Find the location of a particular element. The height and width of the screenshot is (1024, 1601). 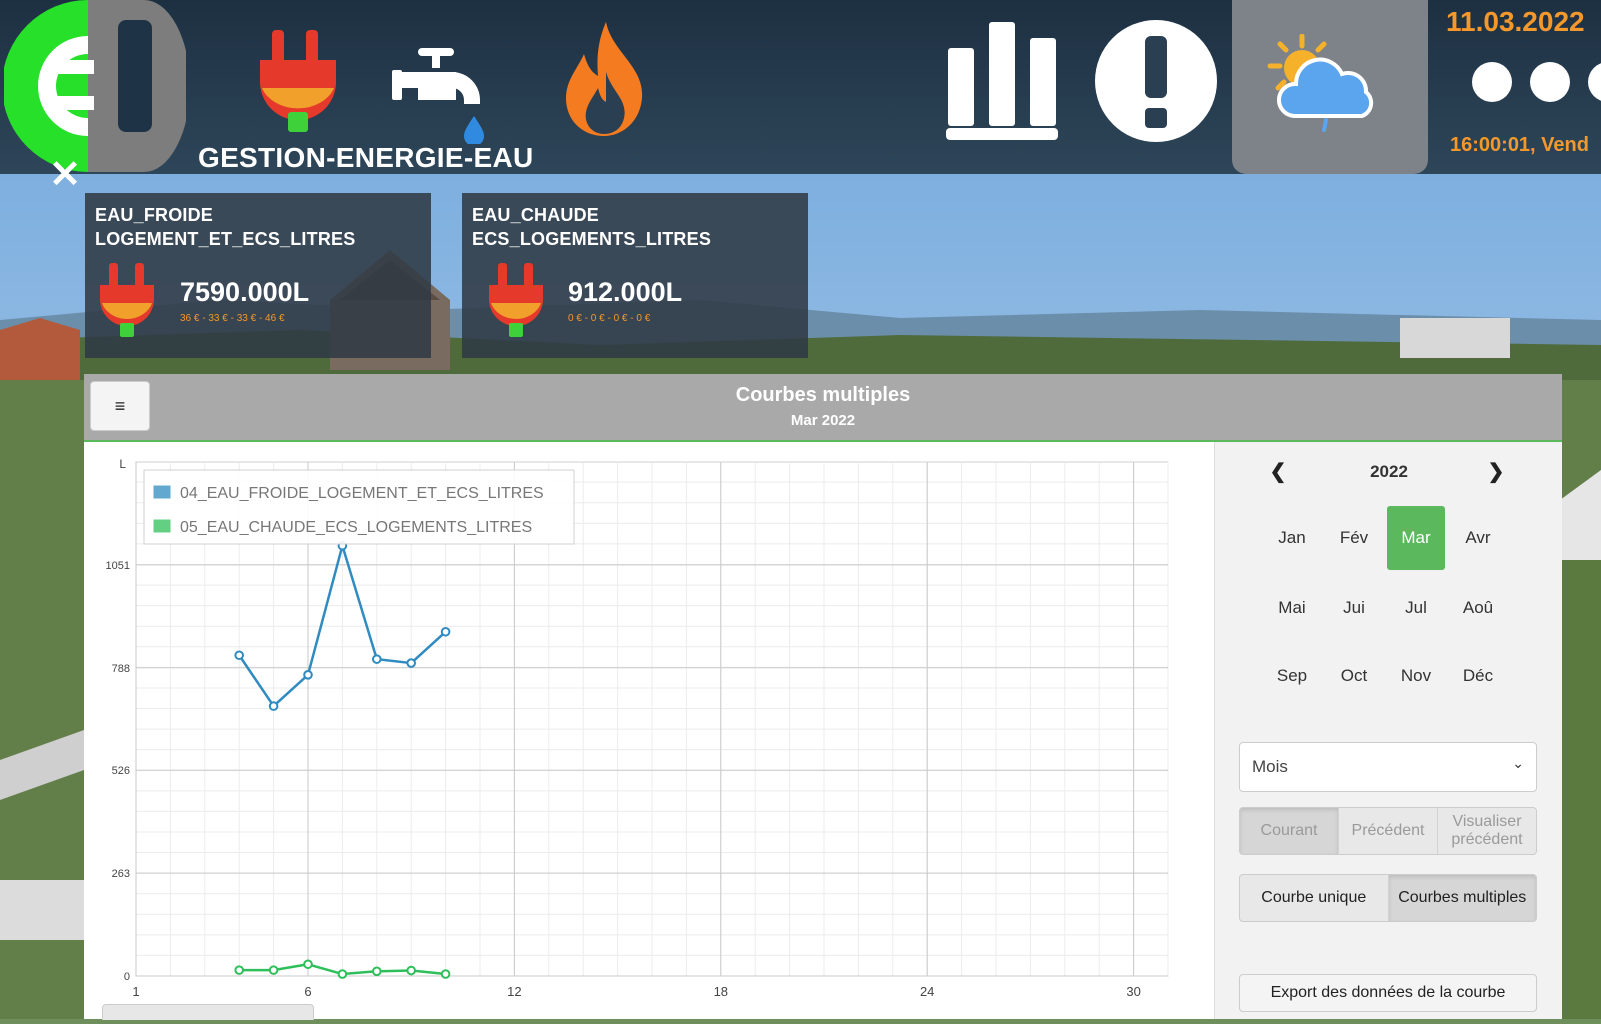

card-costs: 36 € - 33 € - 33 € - 46 € is located at coordinates (232, 318).